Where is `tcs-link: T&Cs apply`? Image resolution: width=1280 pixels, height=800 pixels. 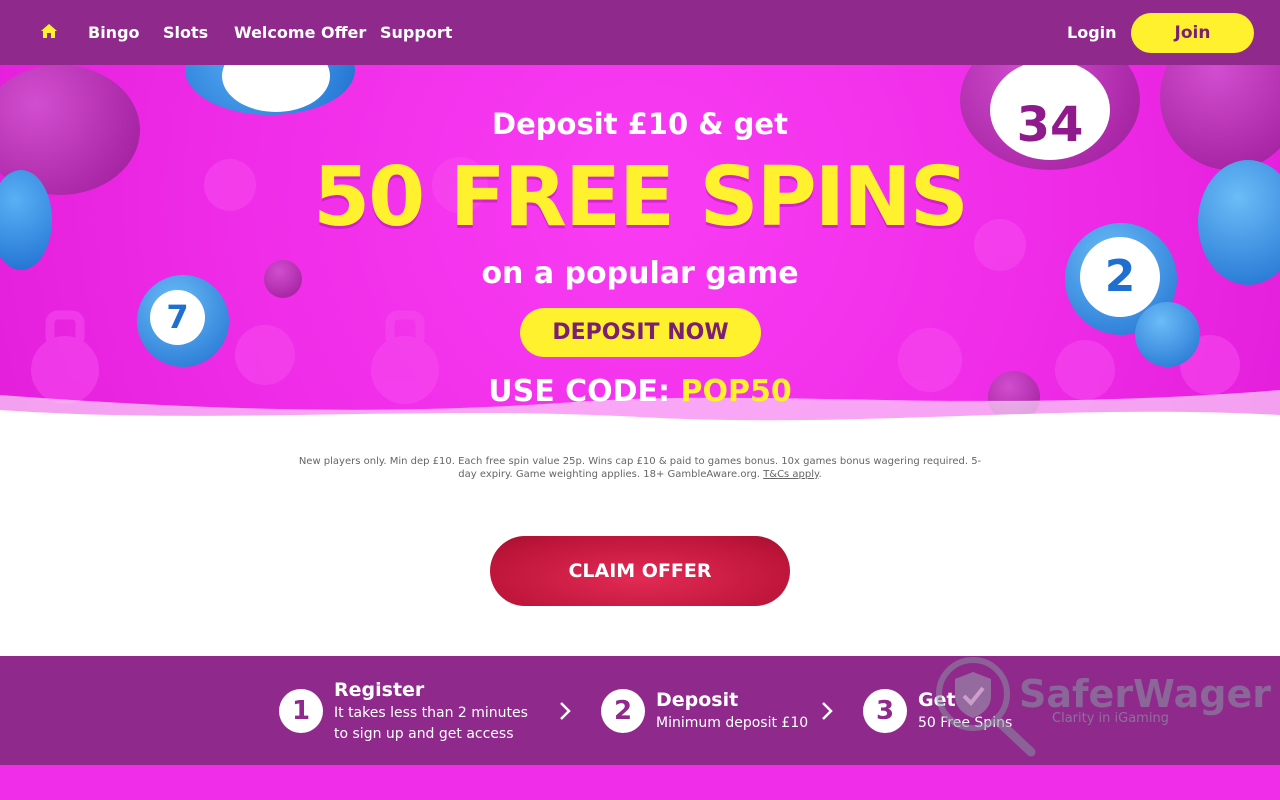
tcs-link: T&Cs apply is located at coordinates (790, 474).